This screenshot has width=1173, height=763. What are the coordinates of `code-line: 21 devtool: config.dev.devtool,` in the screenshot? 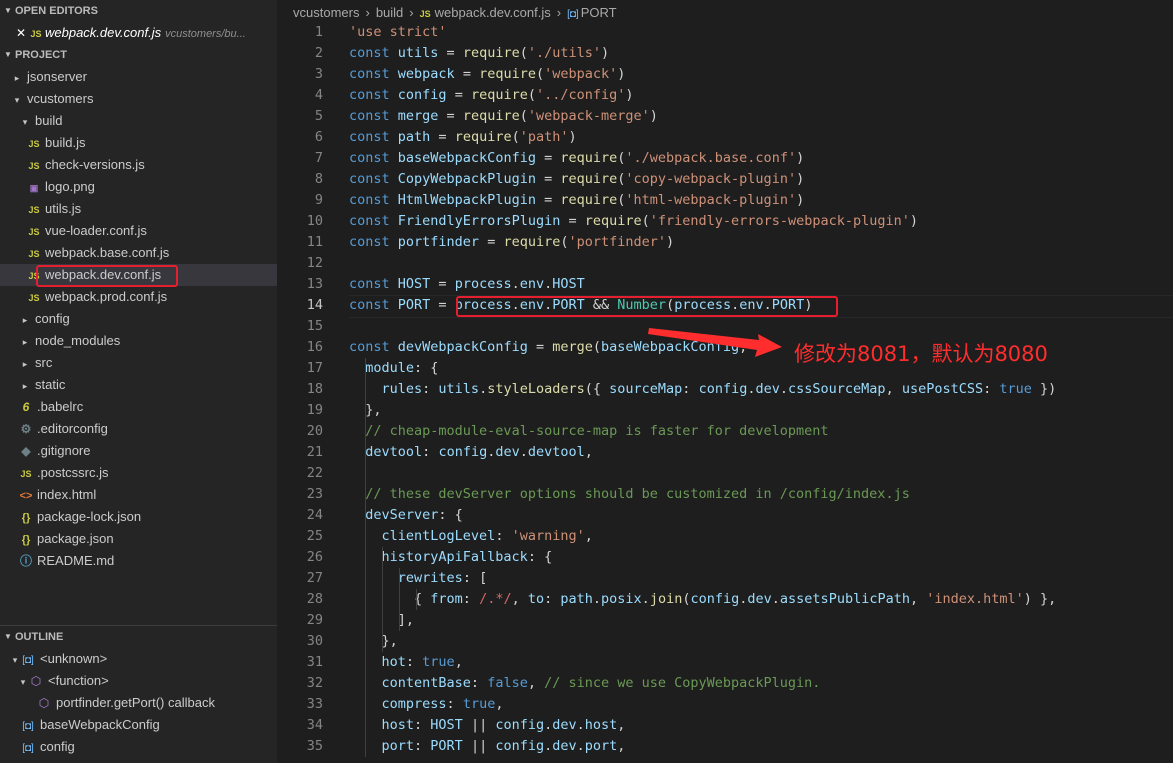 It's located at (725, 452).